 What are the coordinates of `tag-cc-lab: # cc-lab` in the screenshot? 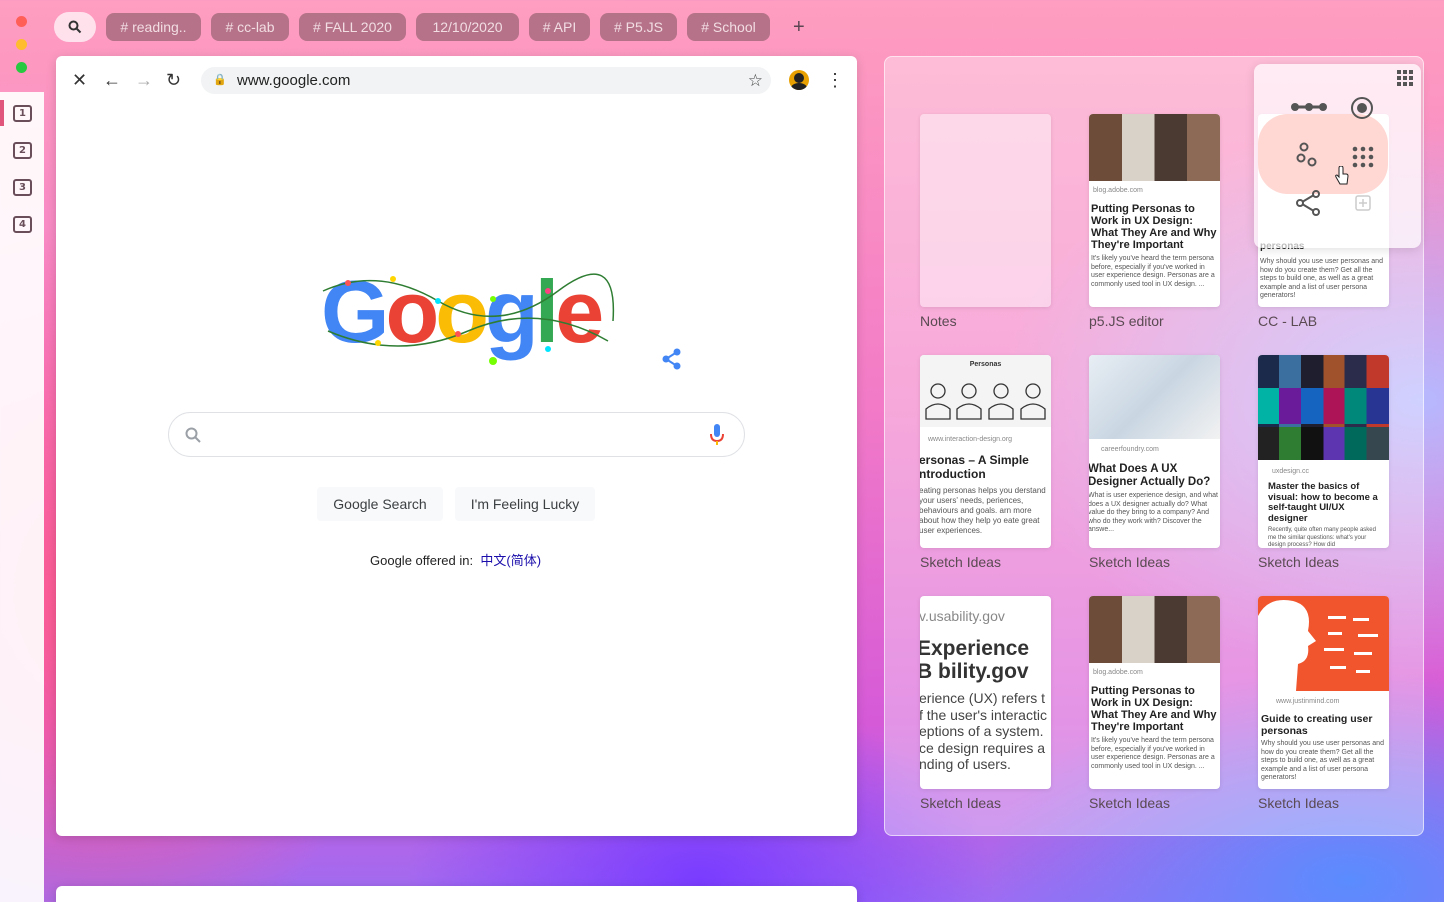 It's located at (250, 27).